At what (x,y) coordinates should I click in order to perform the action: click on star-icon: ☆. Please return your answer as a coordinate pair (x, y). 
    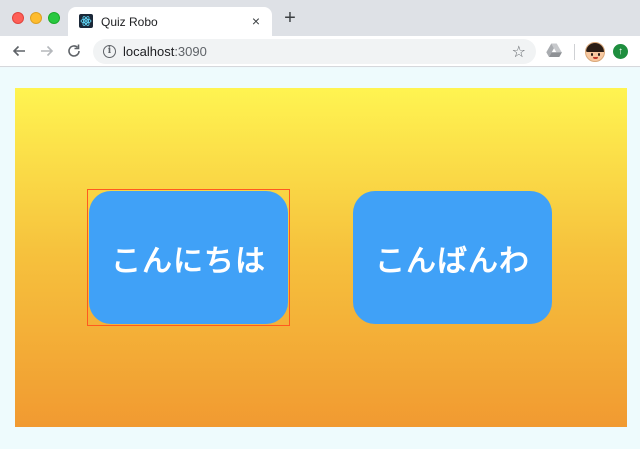
    Looking at the image, I should click on (519, 52).